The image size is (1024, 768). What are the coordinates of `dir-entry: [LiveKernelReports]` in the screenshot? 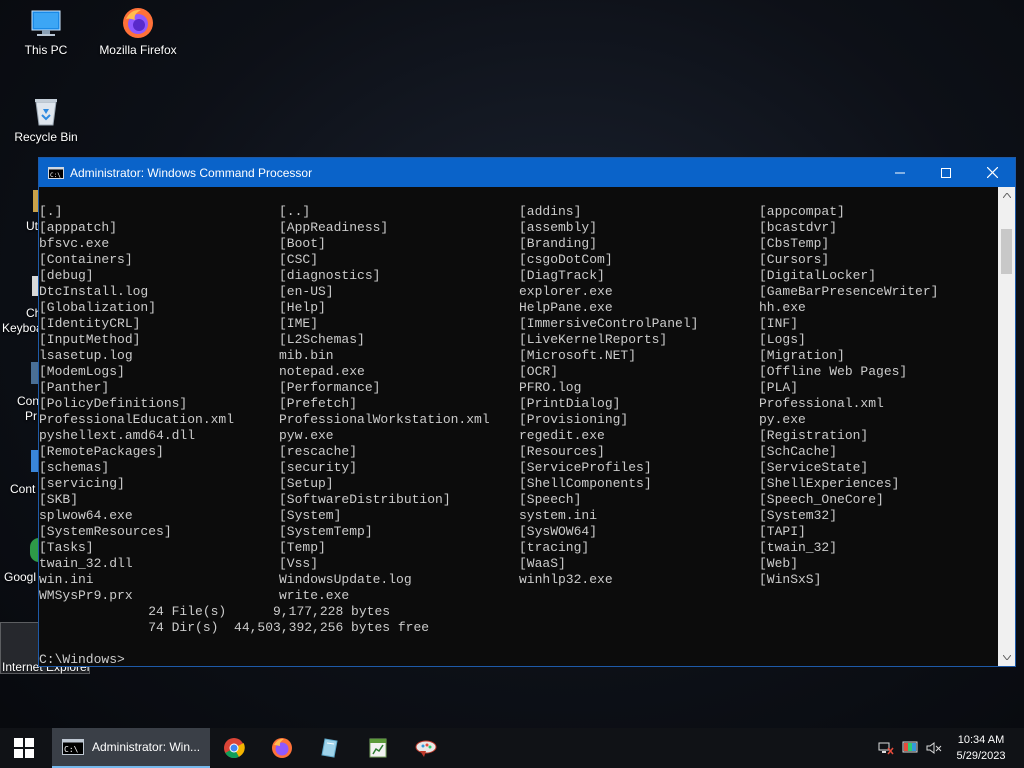 It's located at (593, 339).